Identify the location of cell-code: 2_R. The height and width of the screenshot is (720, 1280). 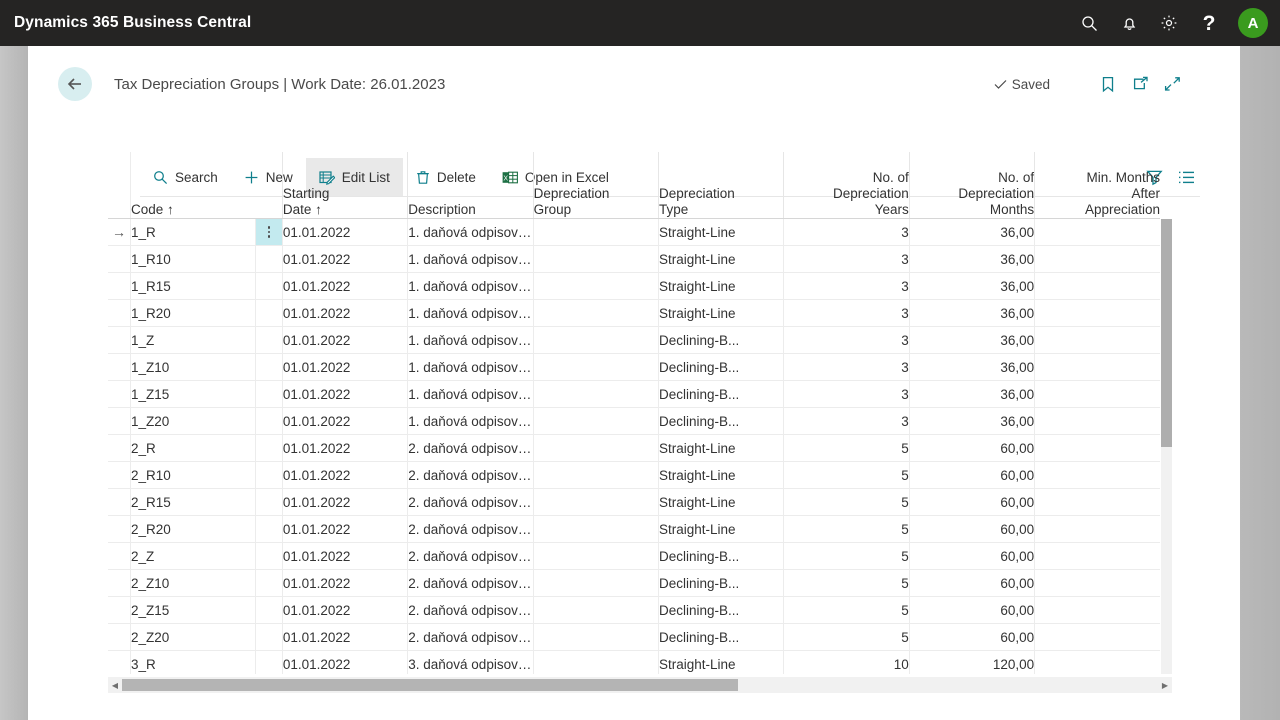
(193, 448).